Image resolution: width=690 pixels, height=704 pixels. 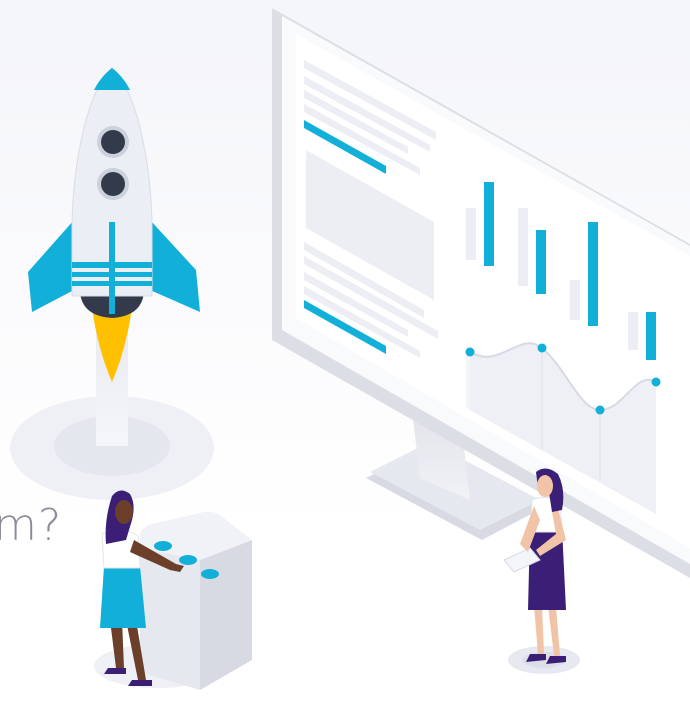 What do you see at coordinates (140, 683) in the screenshot?
I see `person-shoe` at bounding box center [140, 683].